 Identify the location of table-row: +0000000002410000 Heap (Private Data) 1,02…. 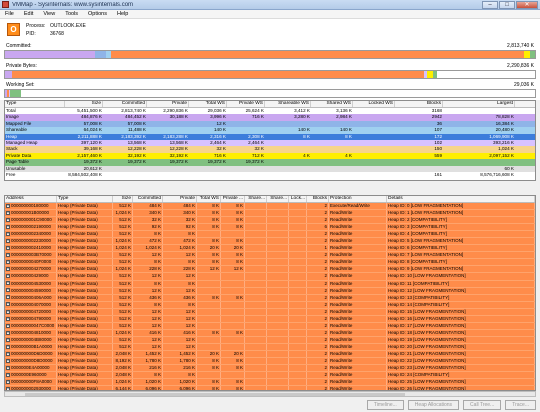
(270, 249).